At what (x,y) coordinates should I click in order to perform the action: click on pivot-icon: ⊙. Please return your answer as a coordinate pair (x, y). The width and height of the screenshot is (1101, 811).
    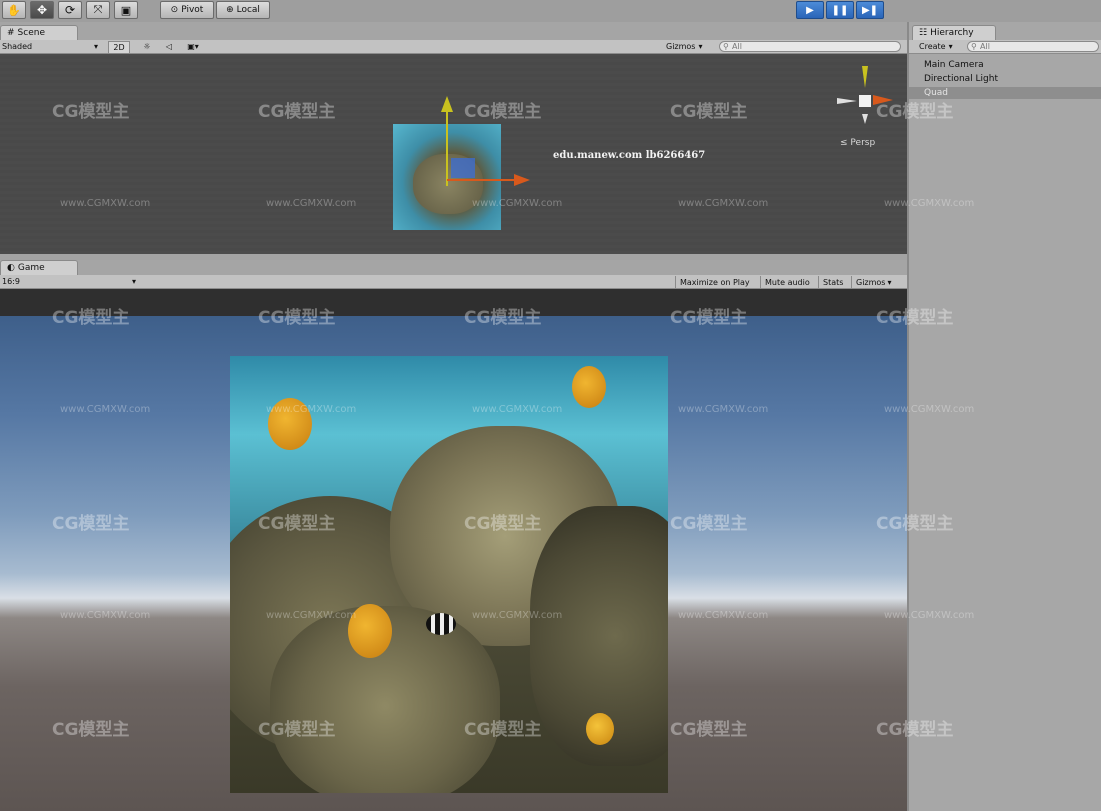
    Looking at the image, I should click on (174, 10).